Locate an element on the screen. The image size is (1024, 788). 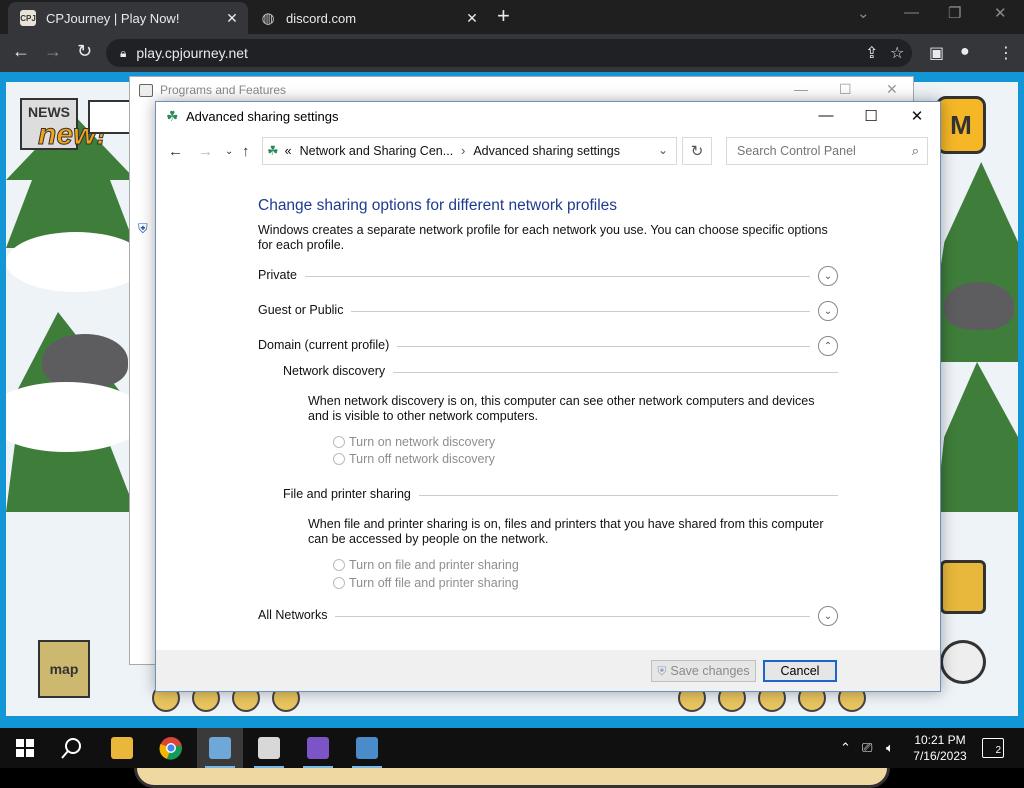
control-panel-icon is located at coordinates (220, 748).